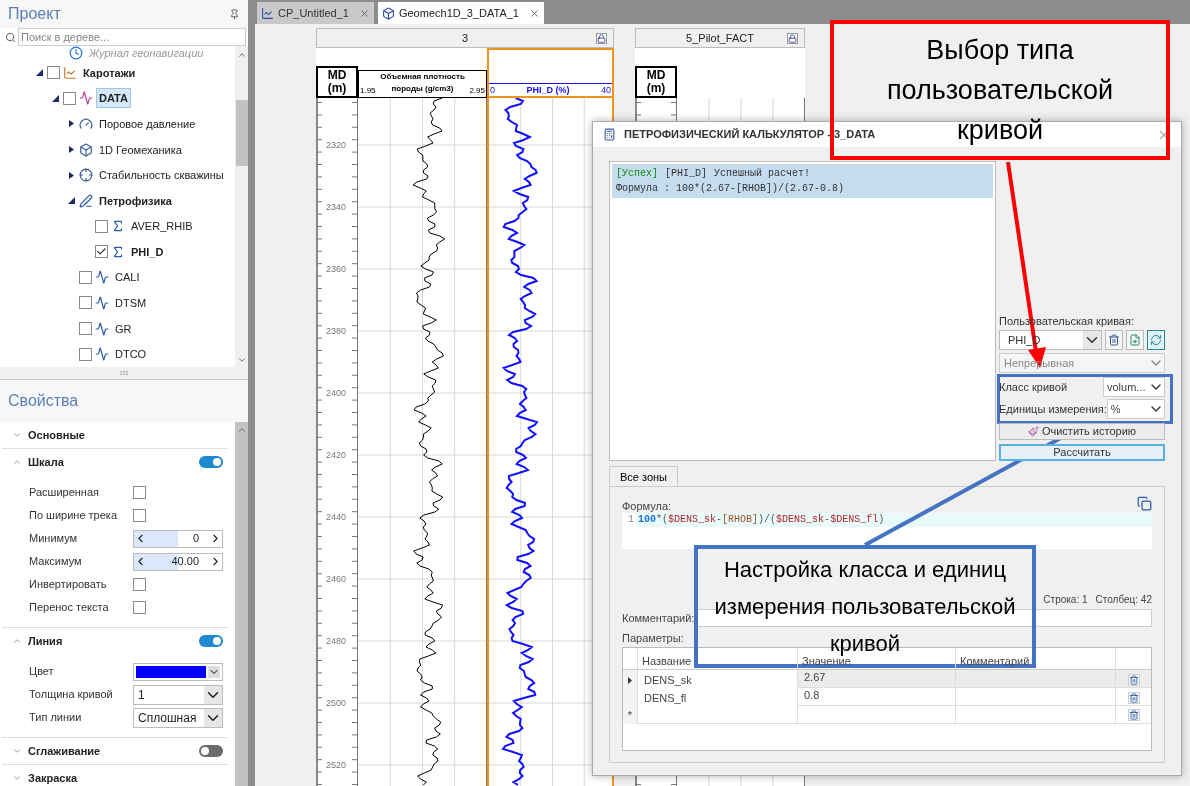 The image size is (1190, 786). Describe the element at coordinates (1135, 409) in the screenshot. I see `field-dropdown: %` at that location.